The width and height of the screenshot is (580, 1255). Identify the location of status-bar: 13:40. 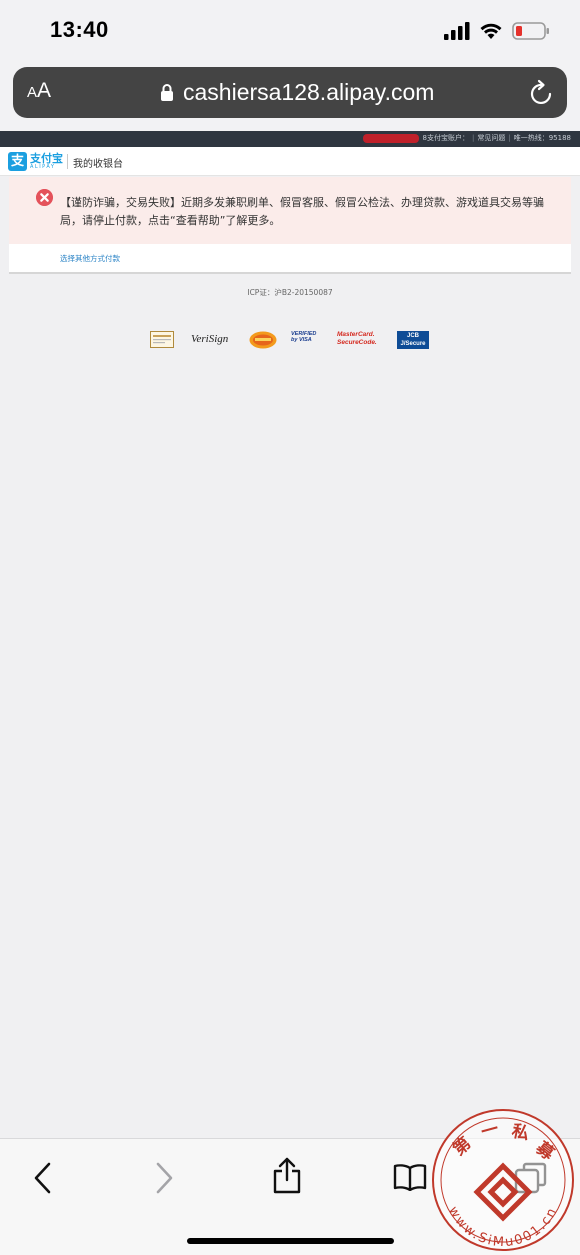
(290, 31).